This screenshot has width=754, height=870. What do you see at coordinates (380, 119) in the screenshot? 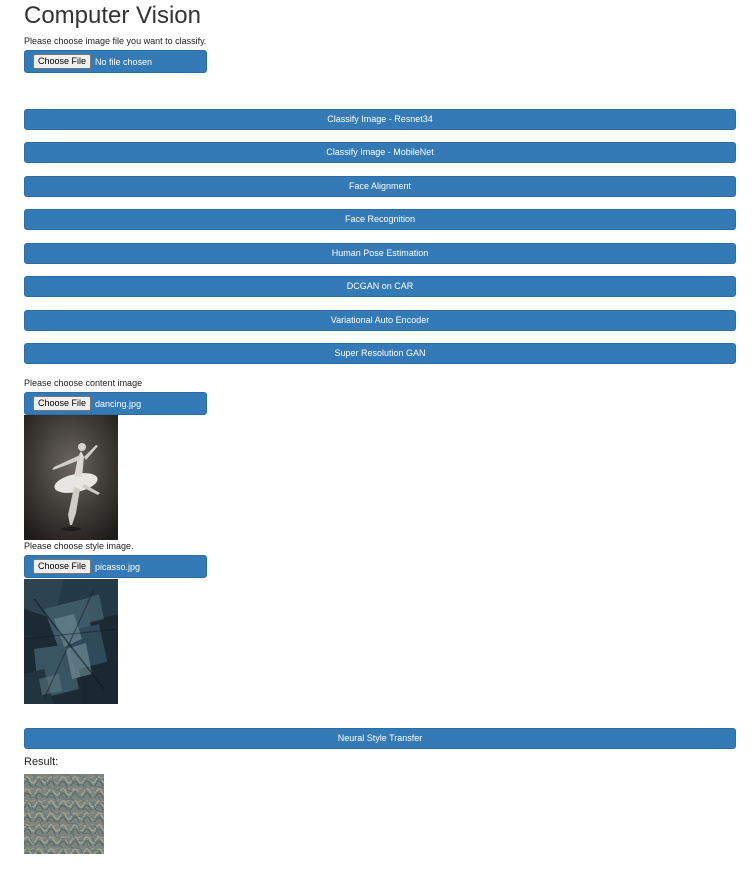
I see `classify-resnet34-button: Classify Image - Resnet34` at bounding box center [380, 119].